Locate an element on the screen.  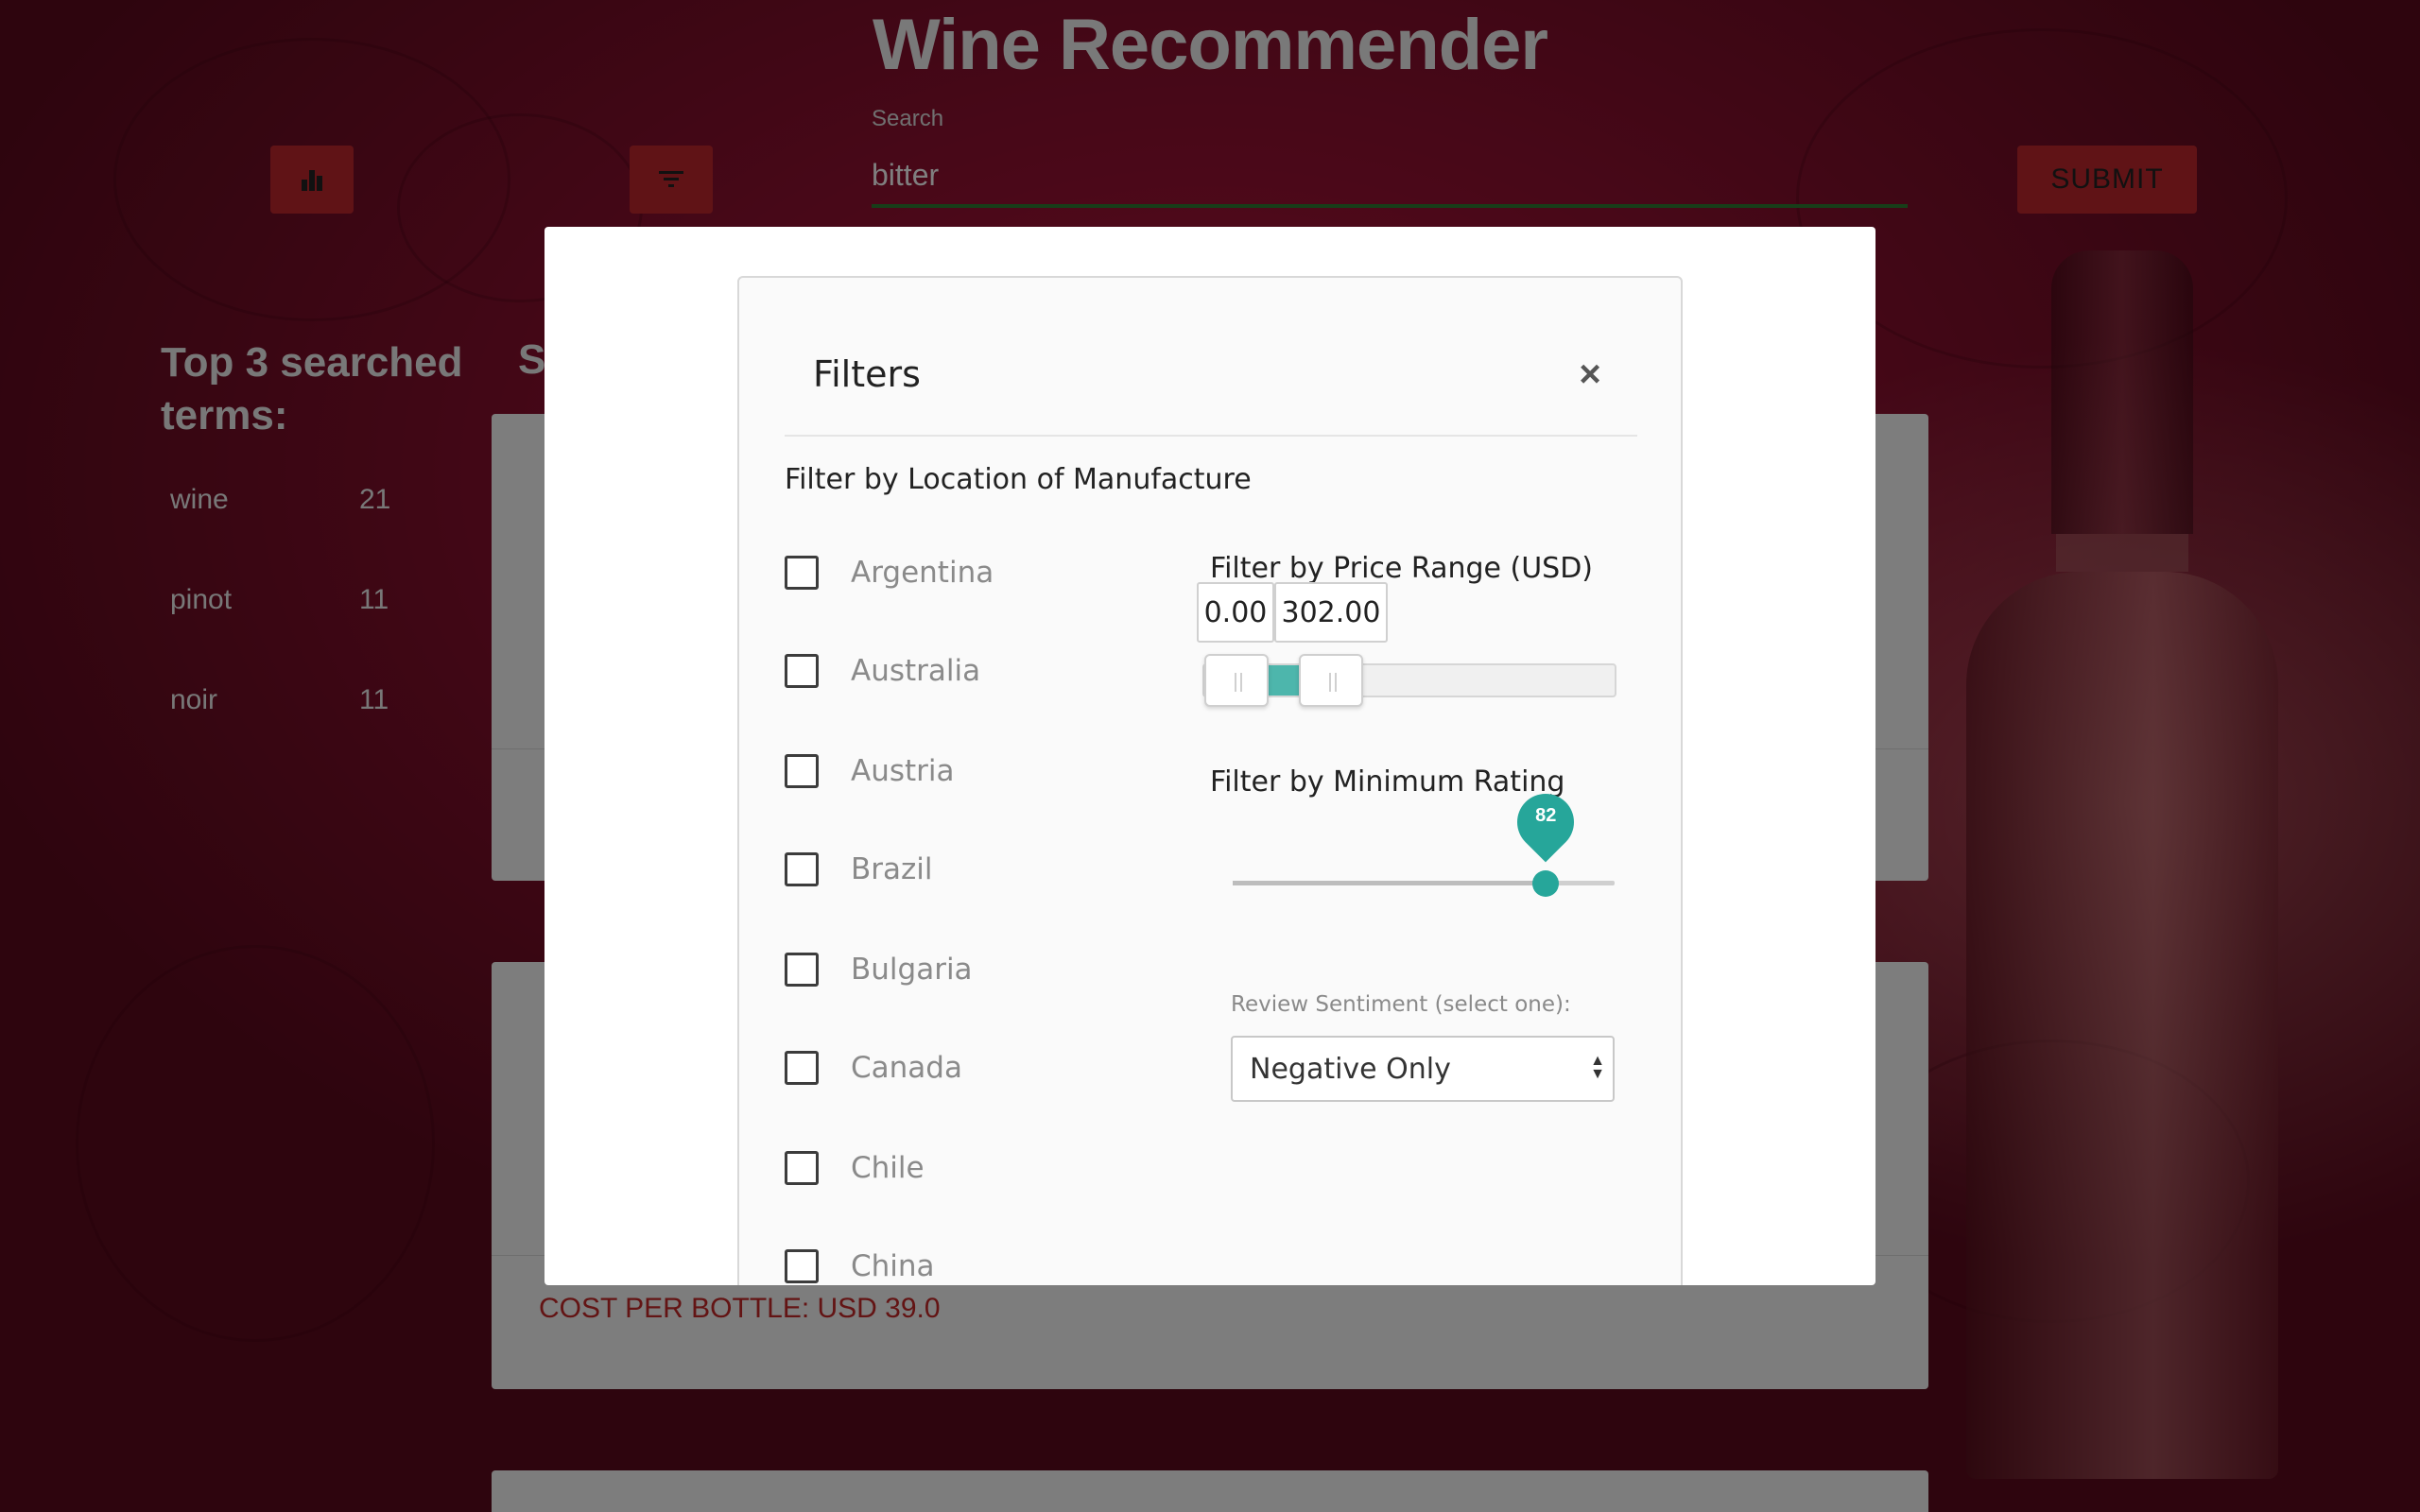
filters-title: Filters is located at coordinates (867, 374).